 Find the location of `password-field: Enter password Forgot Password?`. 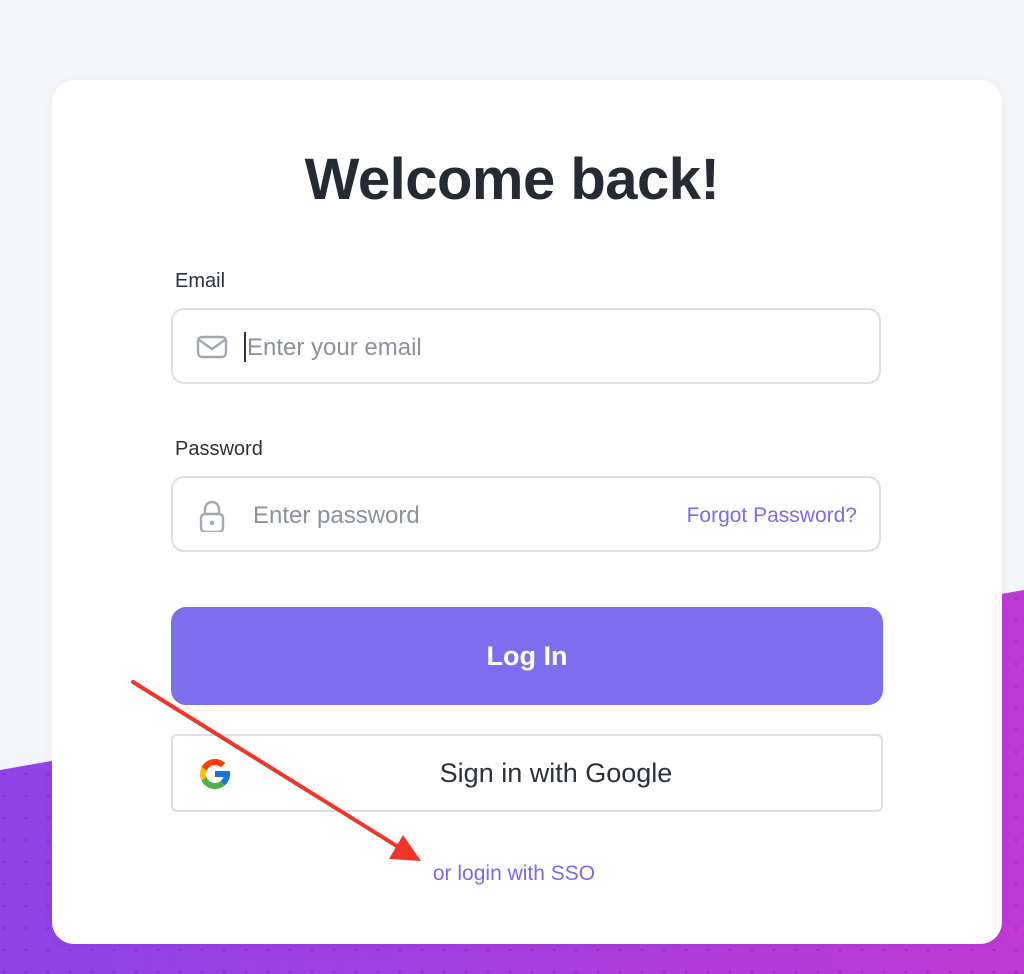

password-field: Enter password Forgot Password? is located at coordinates (526, 514).